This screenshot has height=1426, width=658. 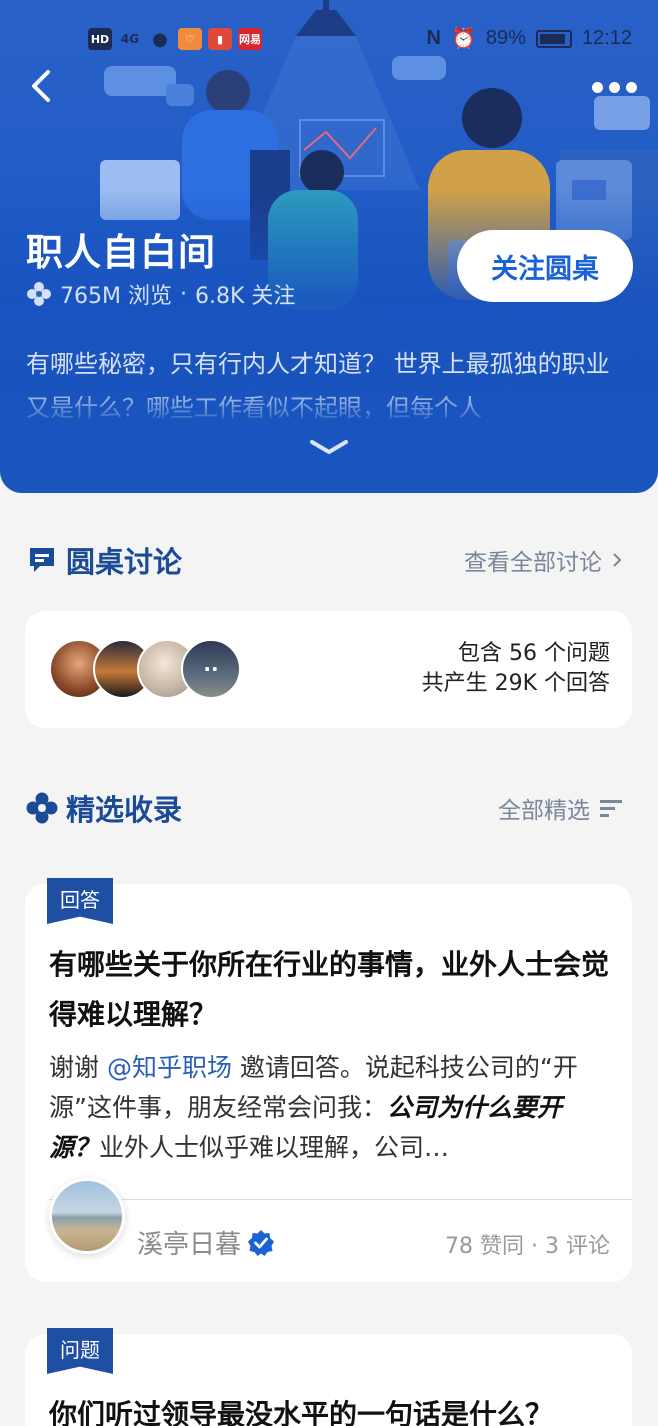 I want to click on wechat-icon: ●, so click(x=160, y=39).